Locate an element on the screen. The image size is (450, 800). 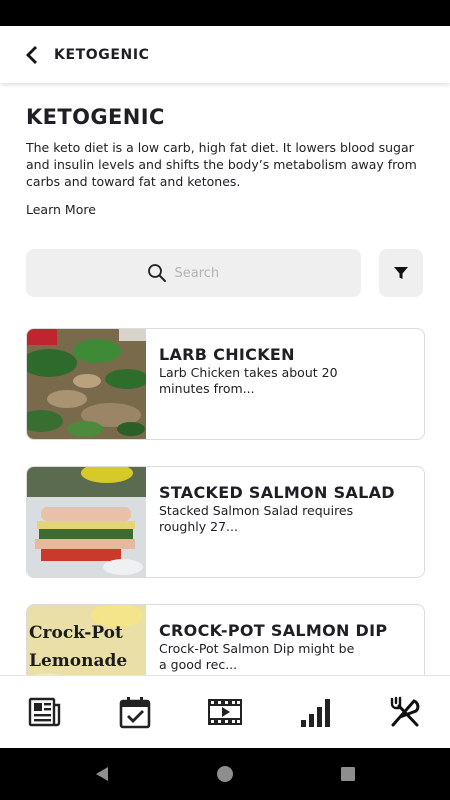
search-icon is located at coordinates (156, 273).